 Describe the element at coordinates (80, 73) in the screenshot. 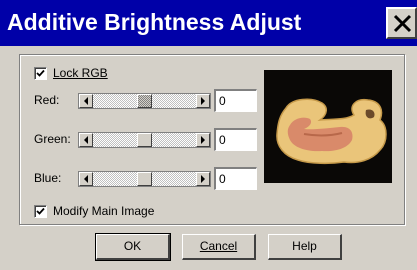

I see `lock-rgb-label: Lock RGB` at that location.